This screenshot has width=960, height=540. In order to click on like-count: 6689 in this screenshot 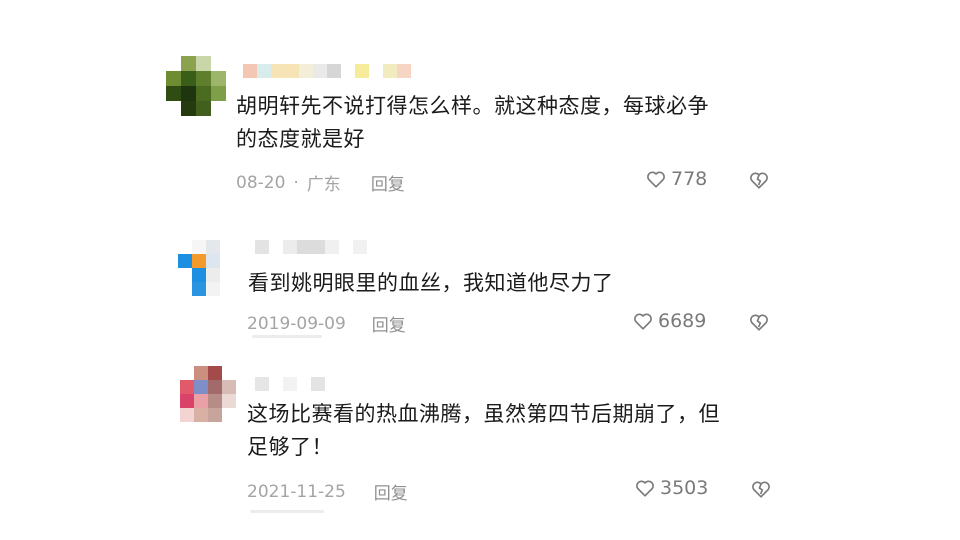, I will do `click(682, 321)`.